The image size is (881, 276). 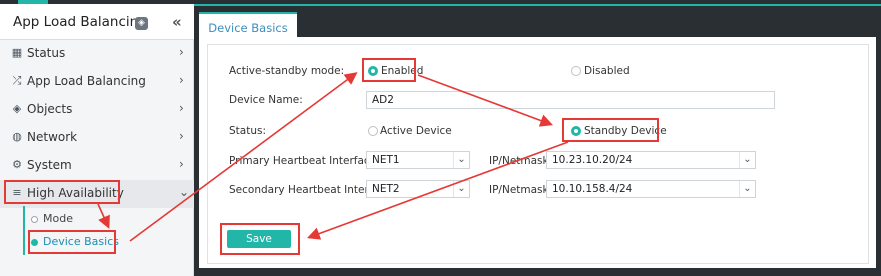 I want to click on grid-icon: ▦, so click(x=17, y=52).